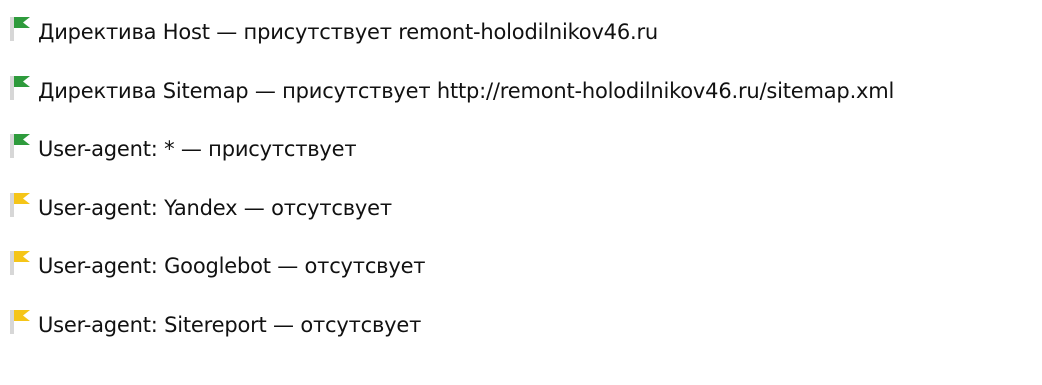  I want to click on check-item-user-agent-yandex: User-agent: Yandex — отсутсвует, so click(452, 208).